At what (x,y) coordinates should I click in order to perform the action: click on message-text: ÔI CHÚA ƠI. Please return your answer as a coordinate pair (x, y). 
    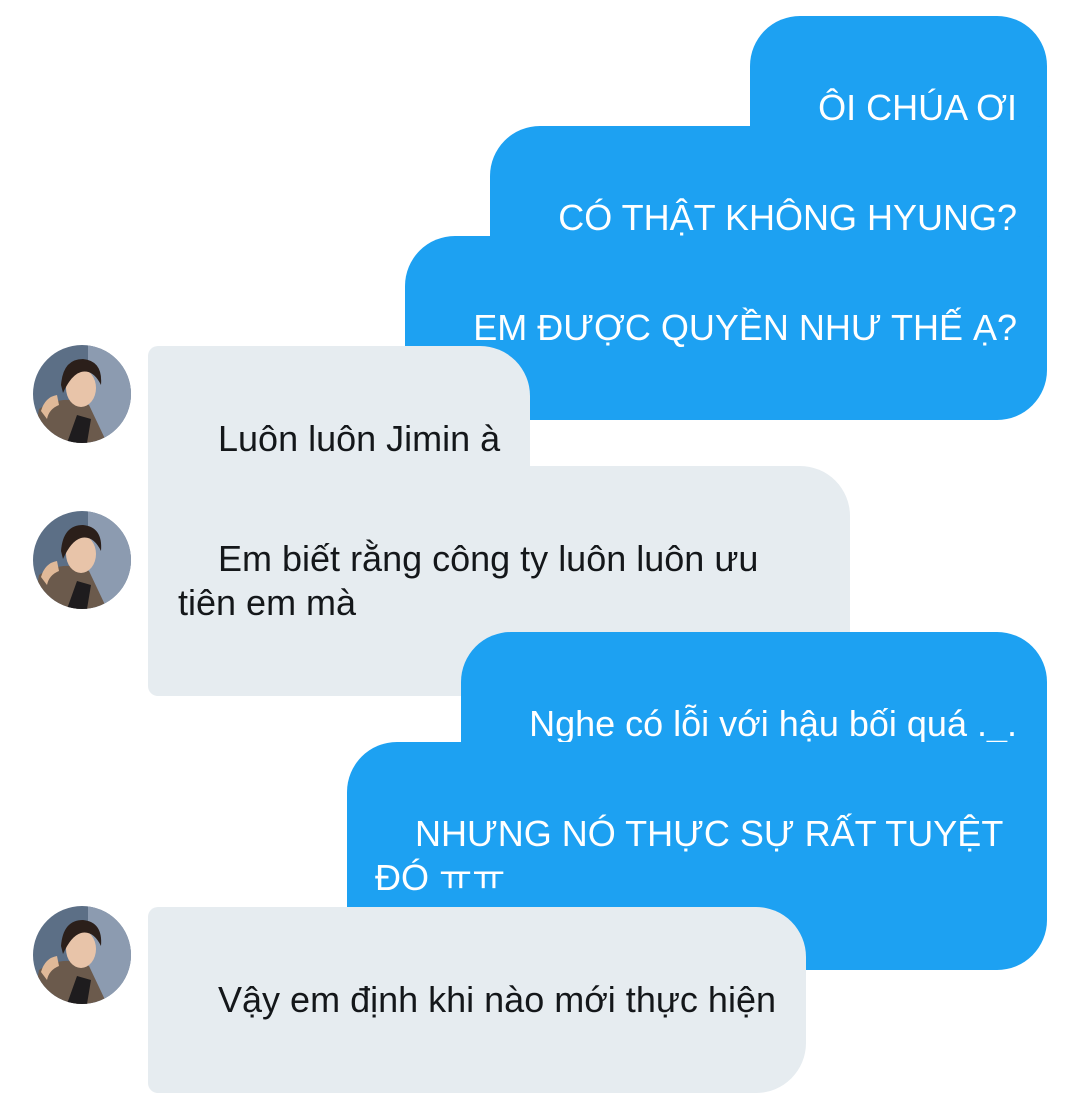
    Looking at the image, I should click on (917, 107).